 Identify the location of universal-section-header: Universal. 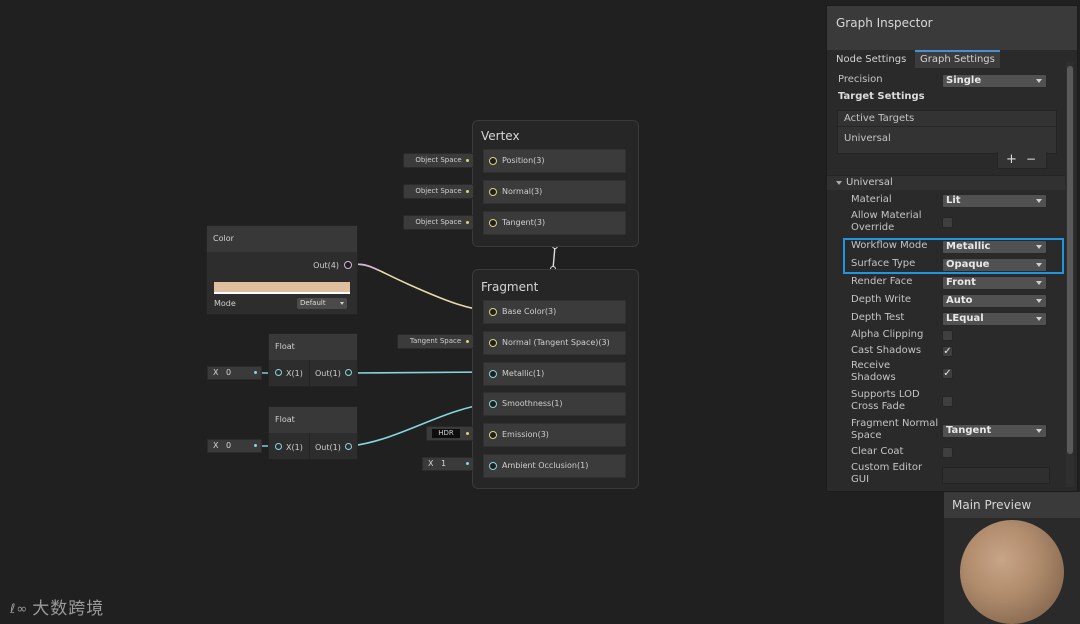
(946, 182).